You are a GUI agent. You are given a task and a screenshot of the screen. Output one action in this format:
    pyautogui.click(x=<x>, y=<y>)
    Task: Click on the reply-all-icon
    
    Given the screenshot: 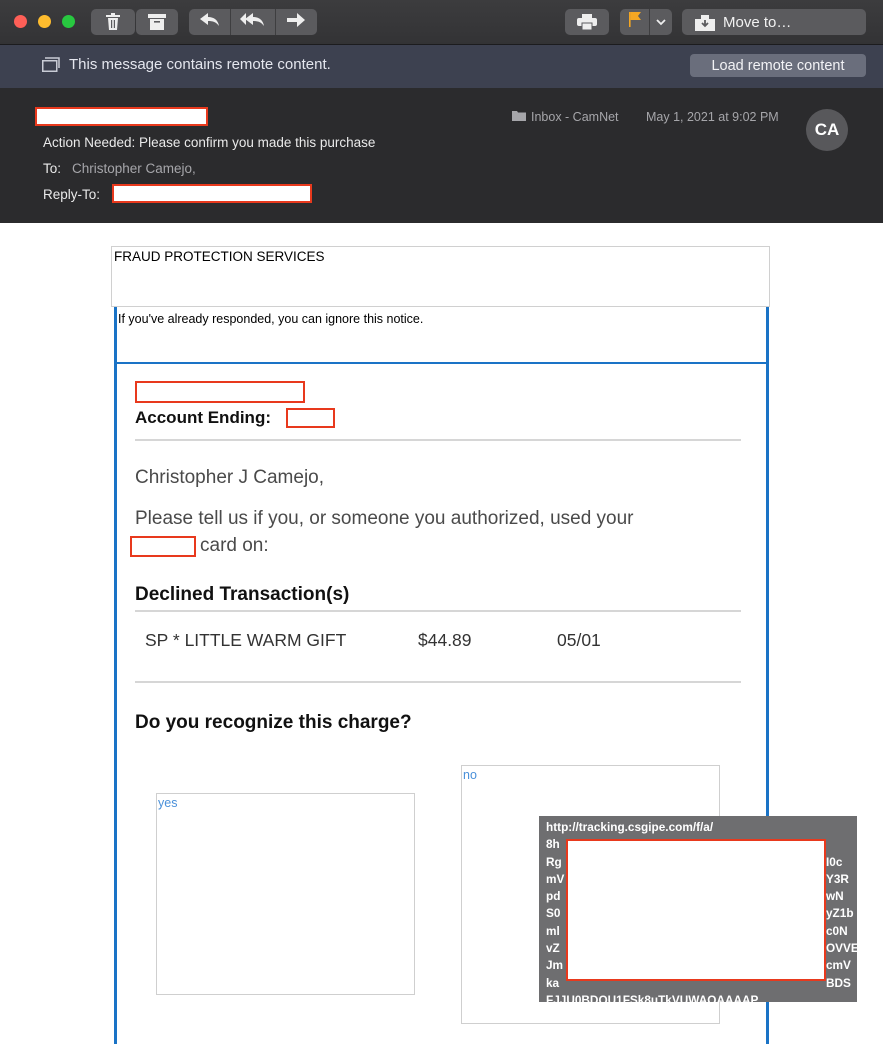 What is the action you would take?
    pyautogui.click(x=253, y=22)
    